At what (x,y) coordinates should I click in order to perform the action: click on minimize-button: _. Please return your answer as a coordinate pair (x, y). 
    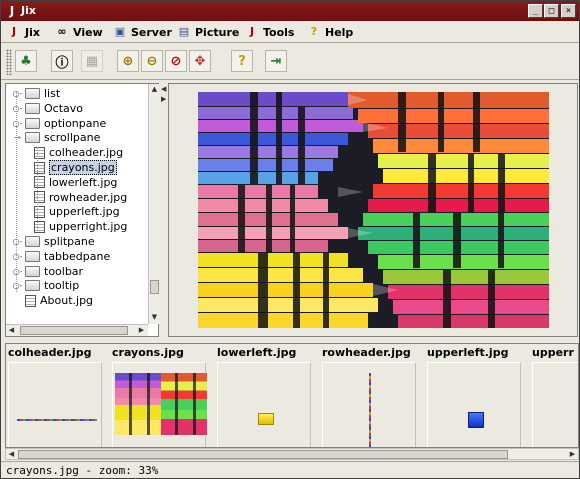
    Looking at the image, I should click on (535, 11).